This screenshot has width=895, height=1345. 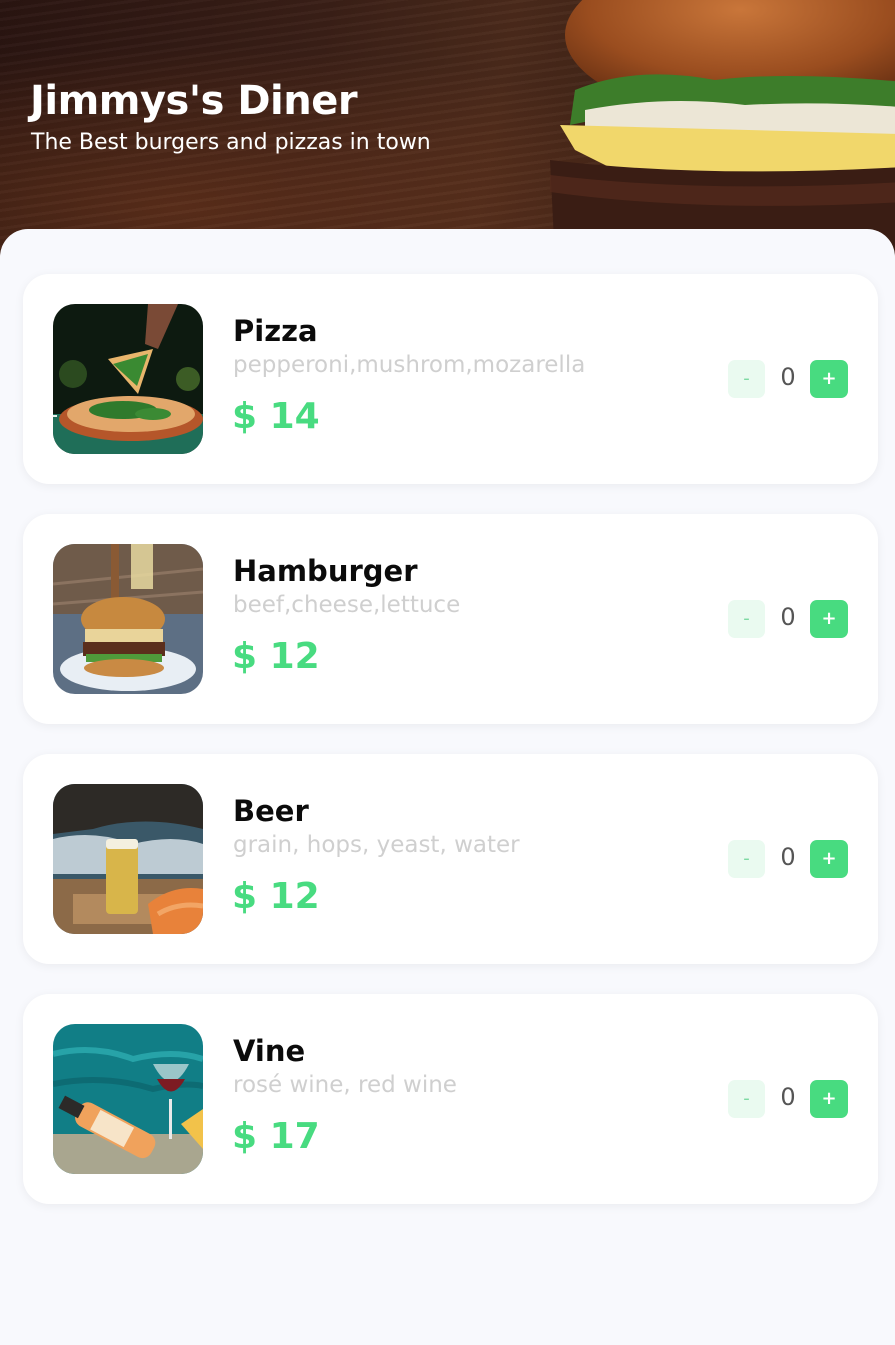 What do you see at coordinates (276, 416) in the screenshot?
I see `item-price: $ 14` at bounding box center [276, 416].